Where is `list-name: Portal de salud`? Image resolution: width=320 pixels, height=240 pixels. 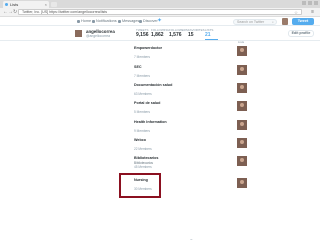
list-name: Portal de salud is located at coordinates (147, 103).